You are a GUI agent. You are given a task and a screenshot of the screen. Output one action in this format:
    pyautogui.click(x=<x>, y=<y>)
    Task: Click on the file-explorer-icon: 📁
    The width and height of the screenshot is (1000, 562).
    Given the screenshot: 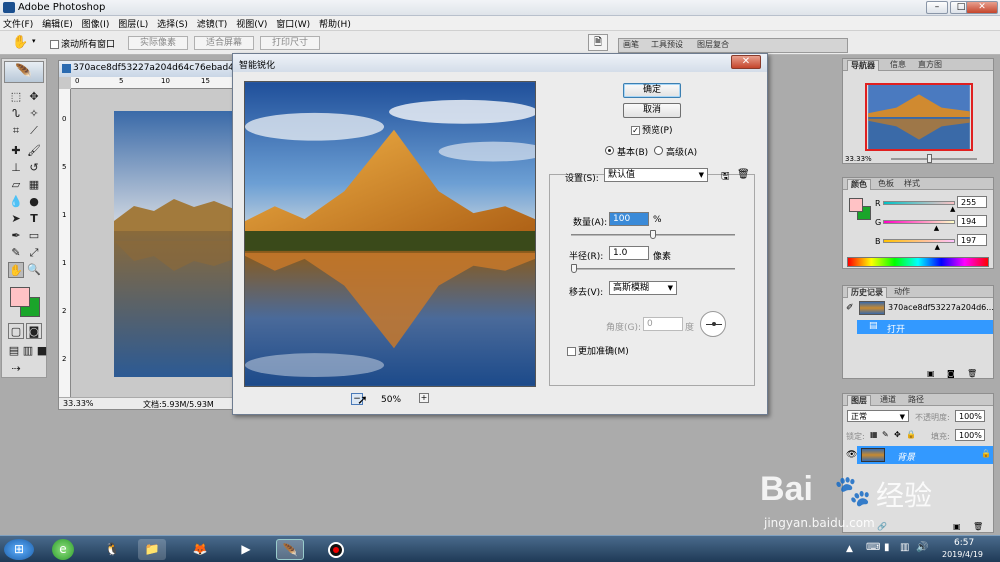 What is the action you would take?
    pyautogui.click(x=152, y=549)
    